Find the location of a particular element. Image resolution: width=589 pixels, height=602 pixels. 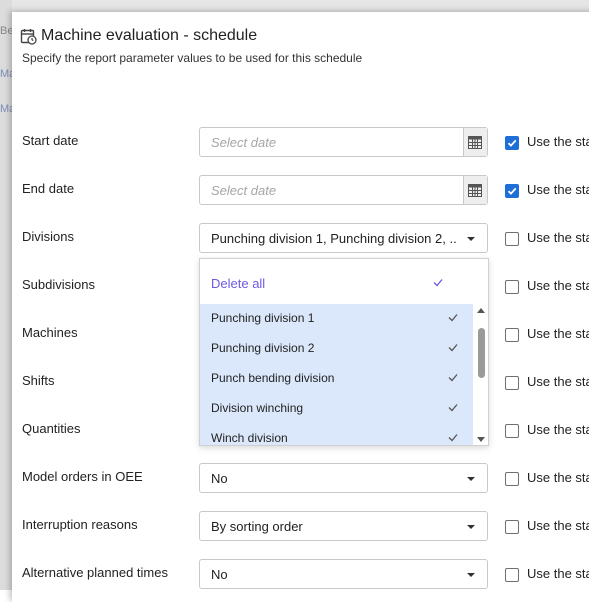

alternative-planned-times-select: No is located at coordinates (343, 574).